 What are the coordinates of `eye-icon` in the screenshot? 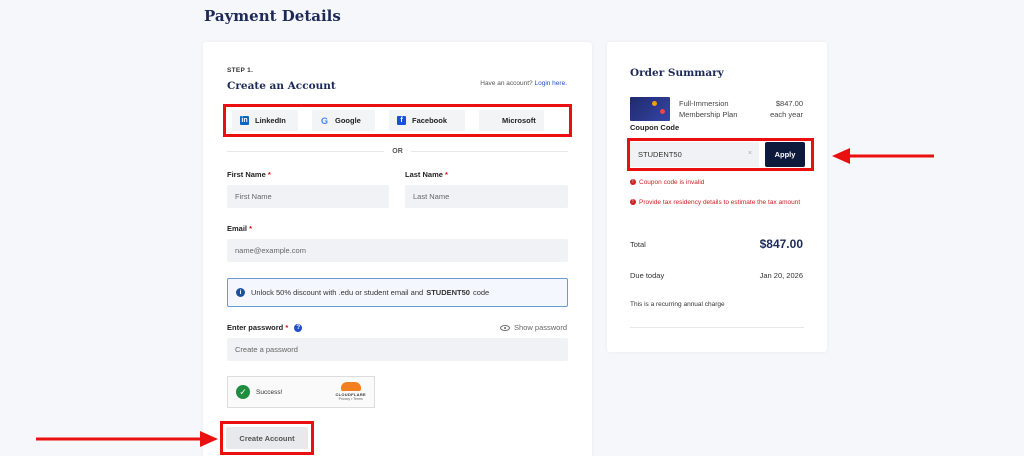 It's located at (505, 327).